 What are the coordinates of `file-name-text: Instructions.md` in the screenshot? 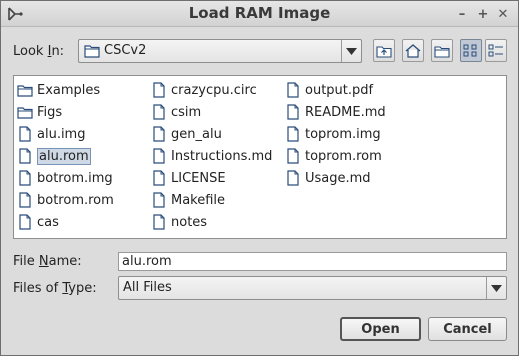 It's located at (222, 156).